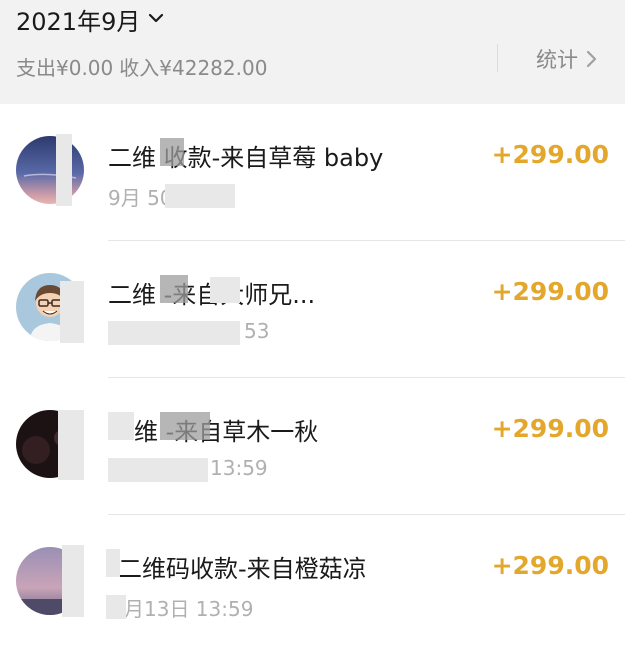  Describe the element at coordinates (257, 331) in the screenshot. I see `transaction-time: 53` at that location.